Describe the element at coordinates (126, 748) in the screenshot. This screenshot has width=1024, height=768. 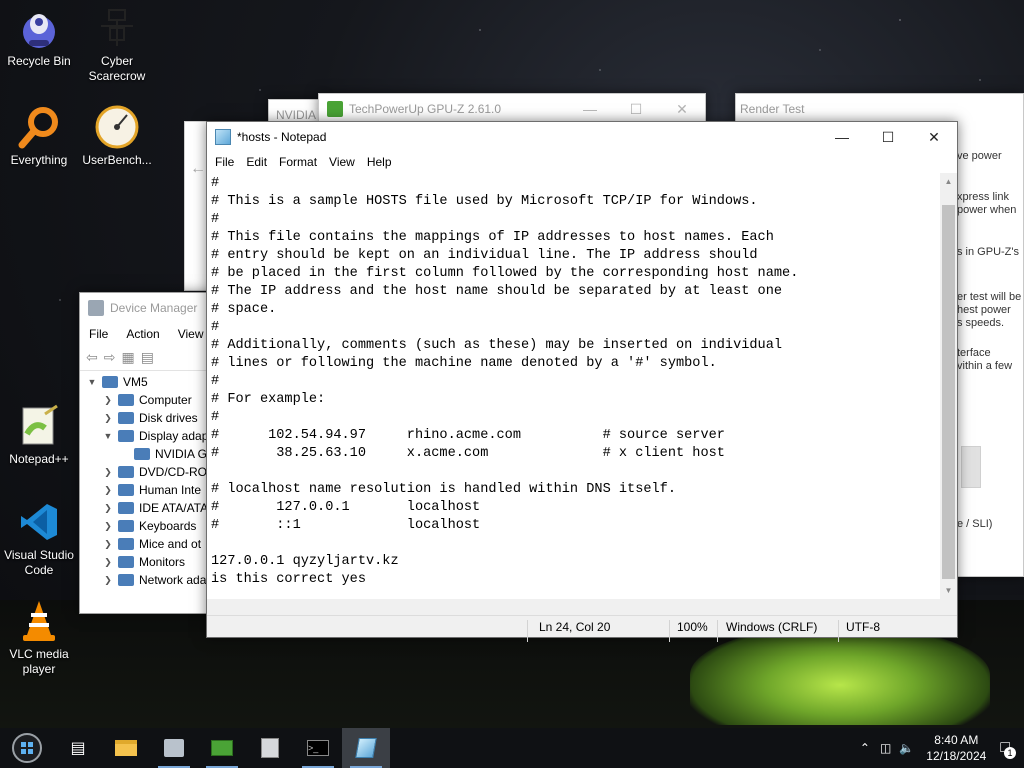
I see `taskbar-file-explorer` at that location.